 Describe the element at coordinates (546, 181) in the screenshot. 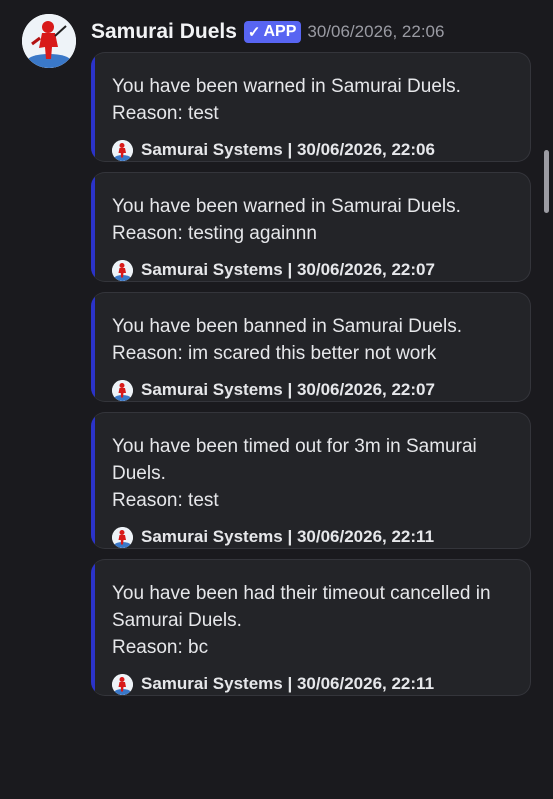

I see `scrollbar-thumb` at that location.